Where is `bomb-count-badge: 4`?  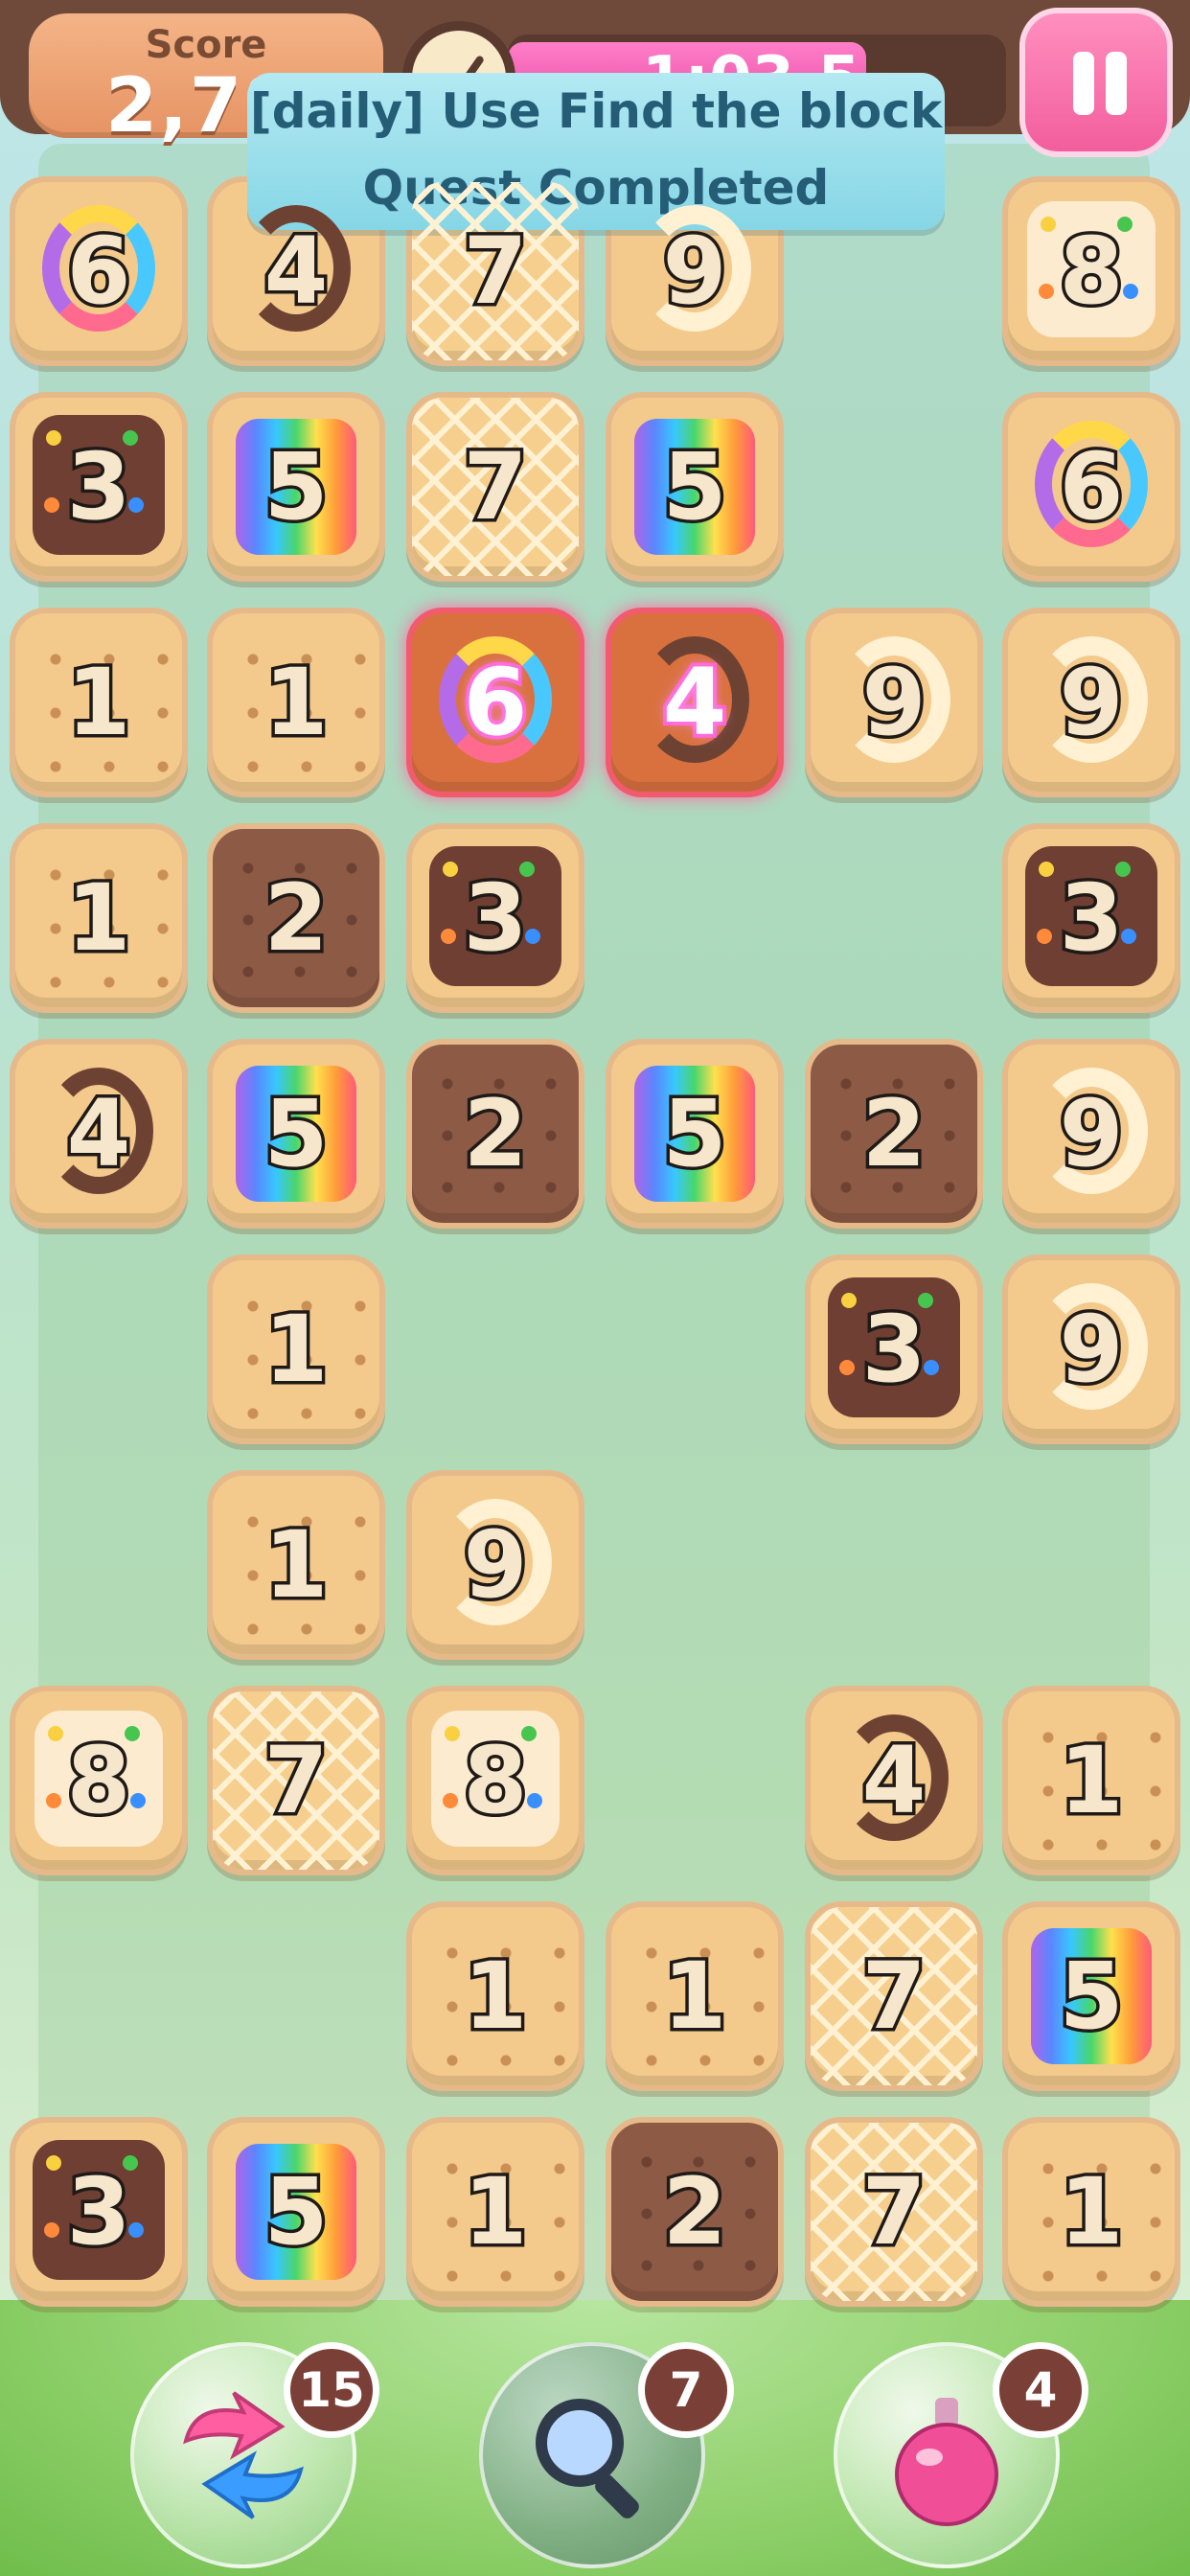 bomb-count-badge: 4 is located at coordinates (1040, 2390).